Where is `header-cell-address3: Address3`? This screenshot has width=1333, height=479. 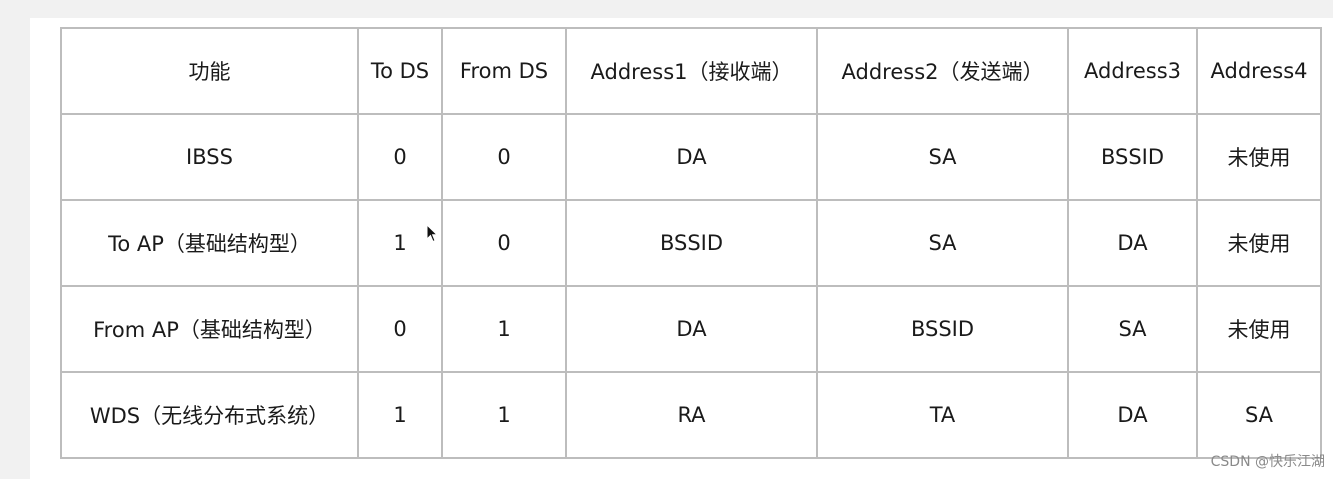
header-cell-address3: Address3 is located at coordinates (1132, 71).